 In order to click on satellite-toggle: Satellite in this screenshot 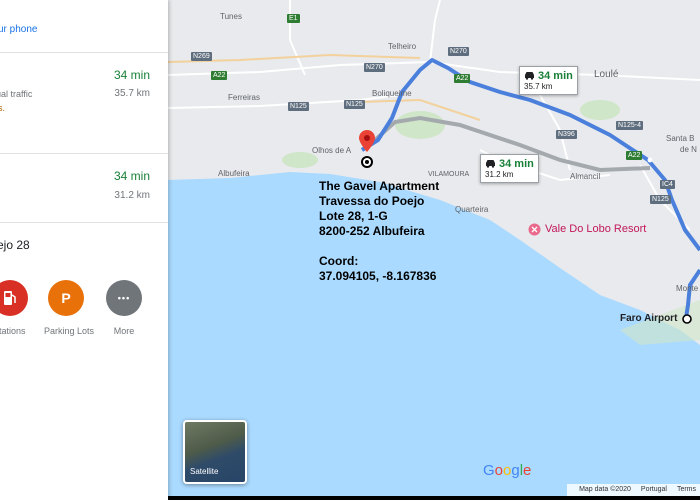, I will do `click(215, 452)`.